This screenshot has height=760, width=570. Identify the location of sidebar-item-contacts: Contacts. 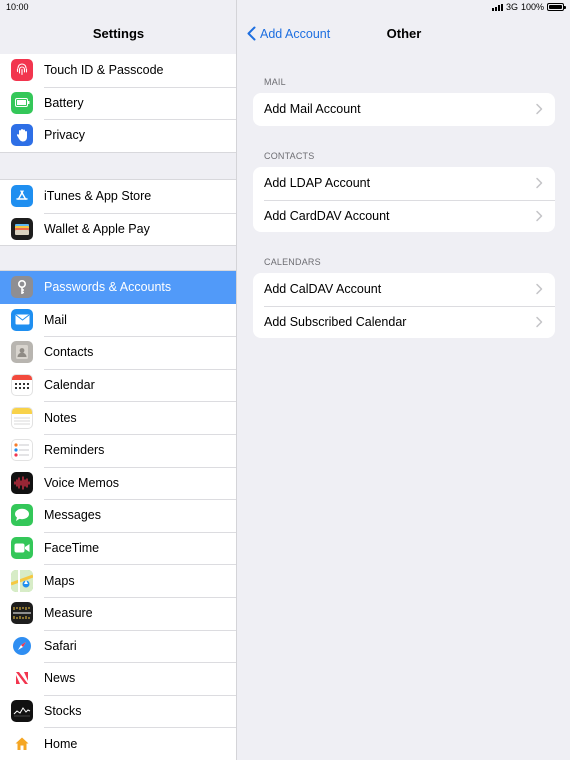
(118, 352).